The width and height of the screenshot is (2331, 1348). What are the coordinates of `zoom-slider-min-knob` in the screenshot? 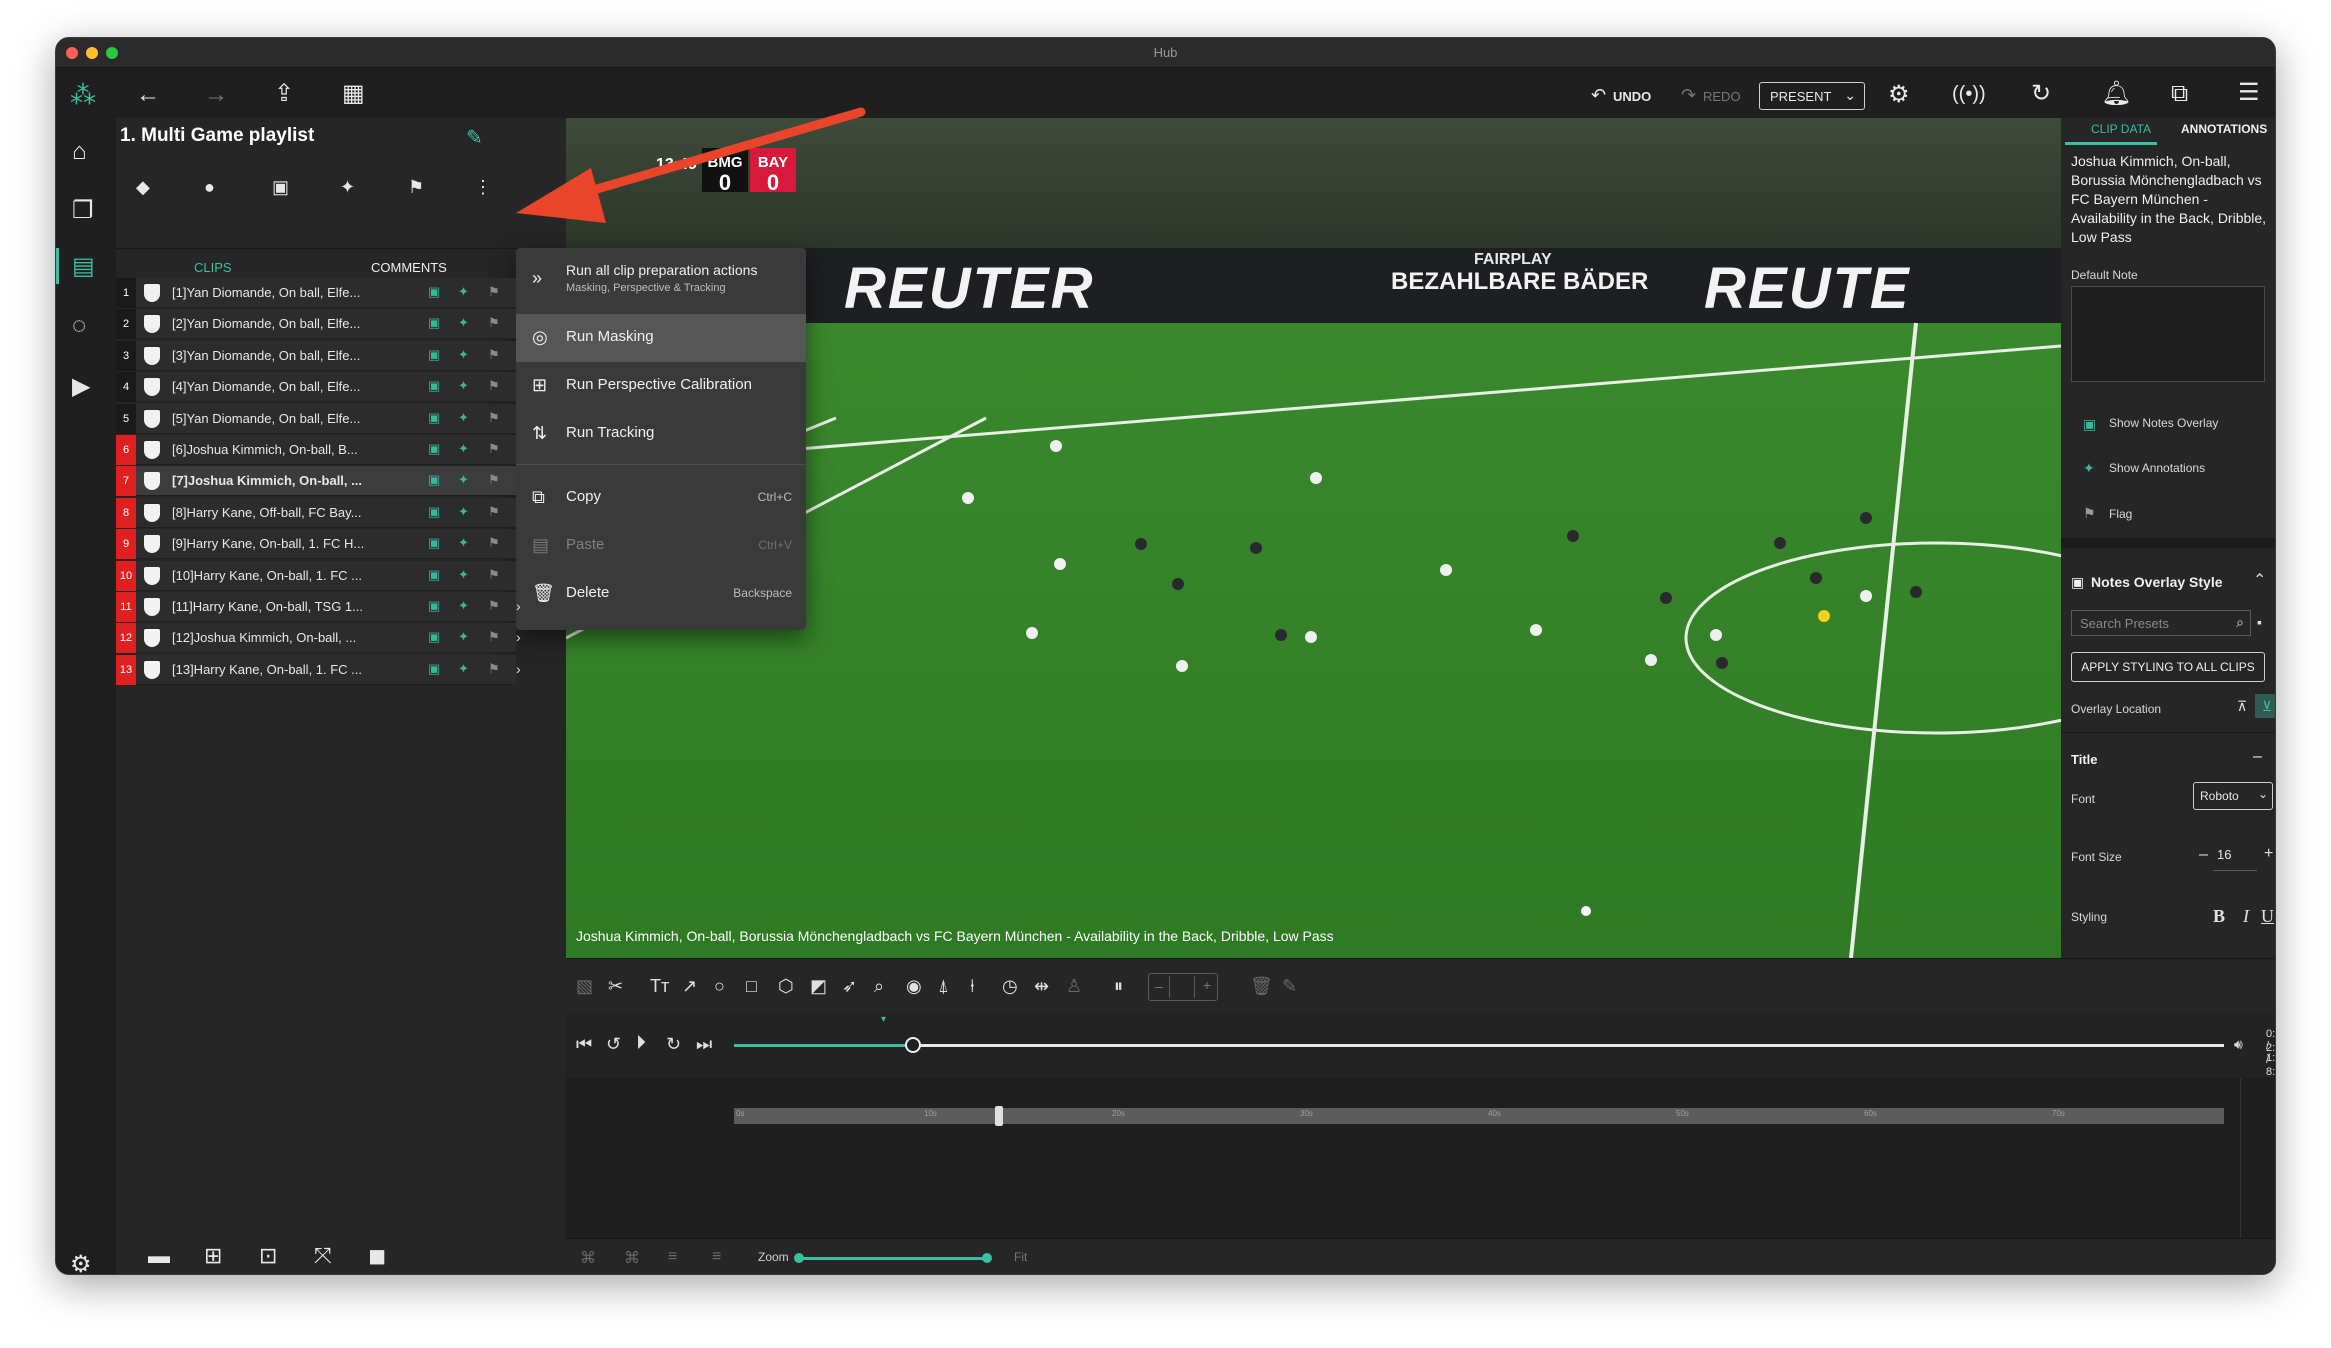 It's located at (799, 1258).